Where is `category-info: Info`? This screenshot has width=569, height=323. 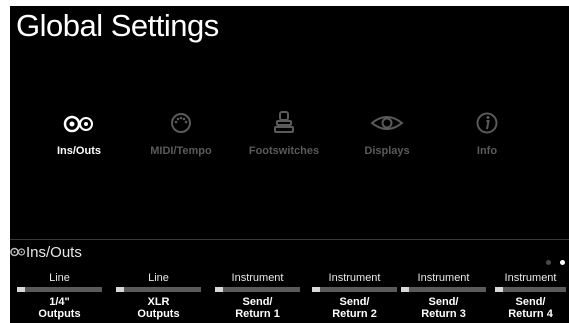 category-info: Info is located at coordinates (487, 131).